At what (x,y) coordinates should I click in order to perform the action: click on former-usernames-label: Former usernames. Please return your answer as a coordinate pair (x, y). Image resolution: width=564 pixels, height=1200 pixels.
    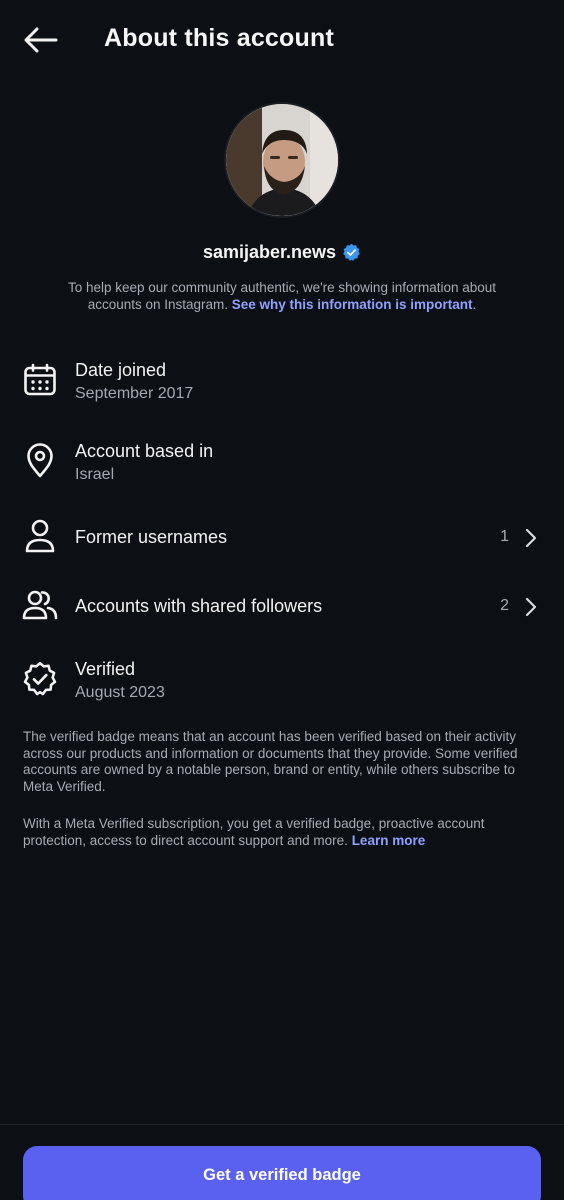
    Looking at the image, I should click on (151, 537).